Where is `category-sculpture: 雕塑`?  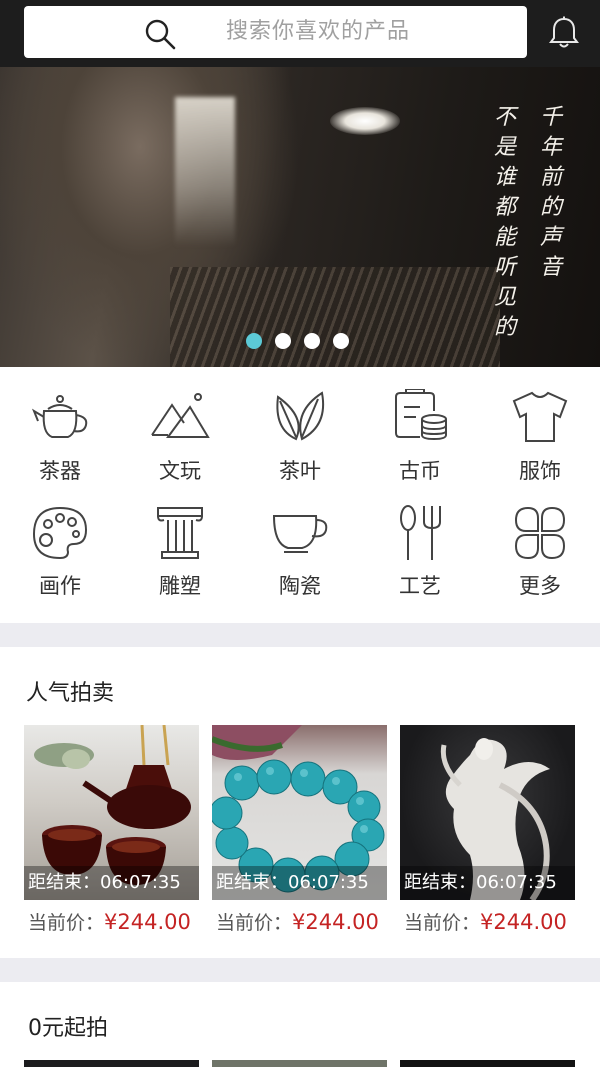 category-sculpture: 雕塑 is located at coordinates (180, 540).